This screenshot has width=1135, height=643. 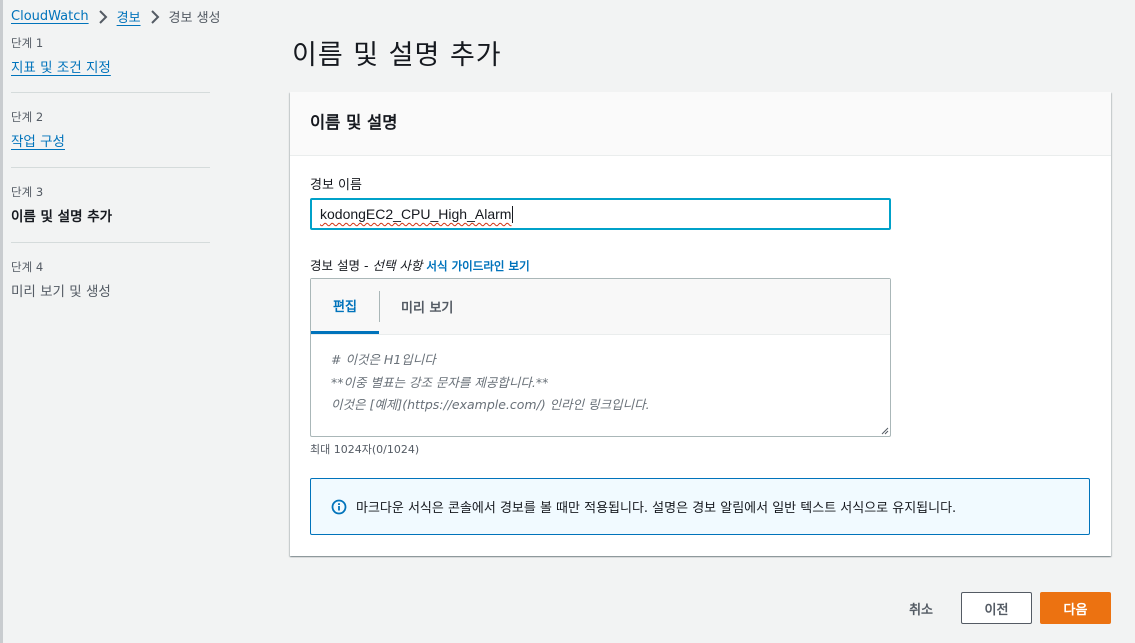 What do you see at coordinates (354, 122) in the screenshot?
I see `container-title: 이름 및 설명` at bounding box center [354, 122].